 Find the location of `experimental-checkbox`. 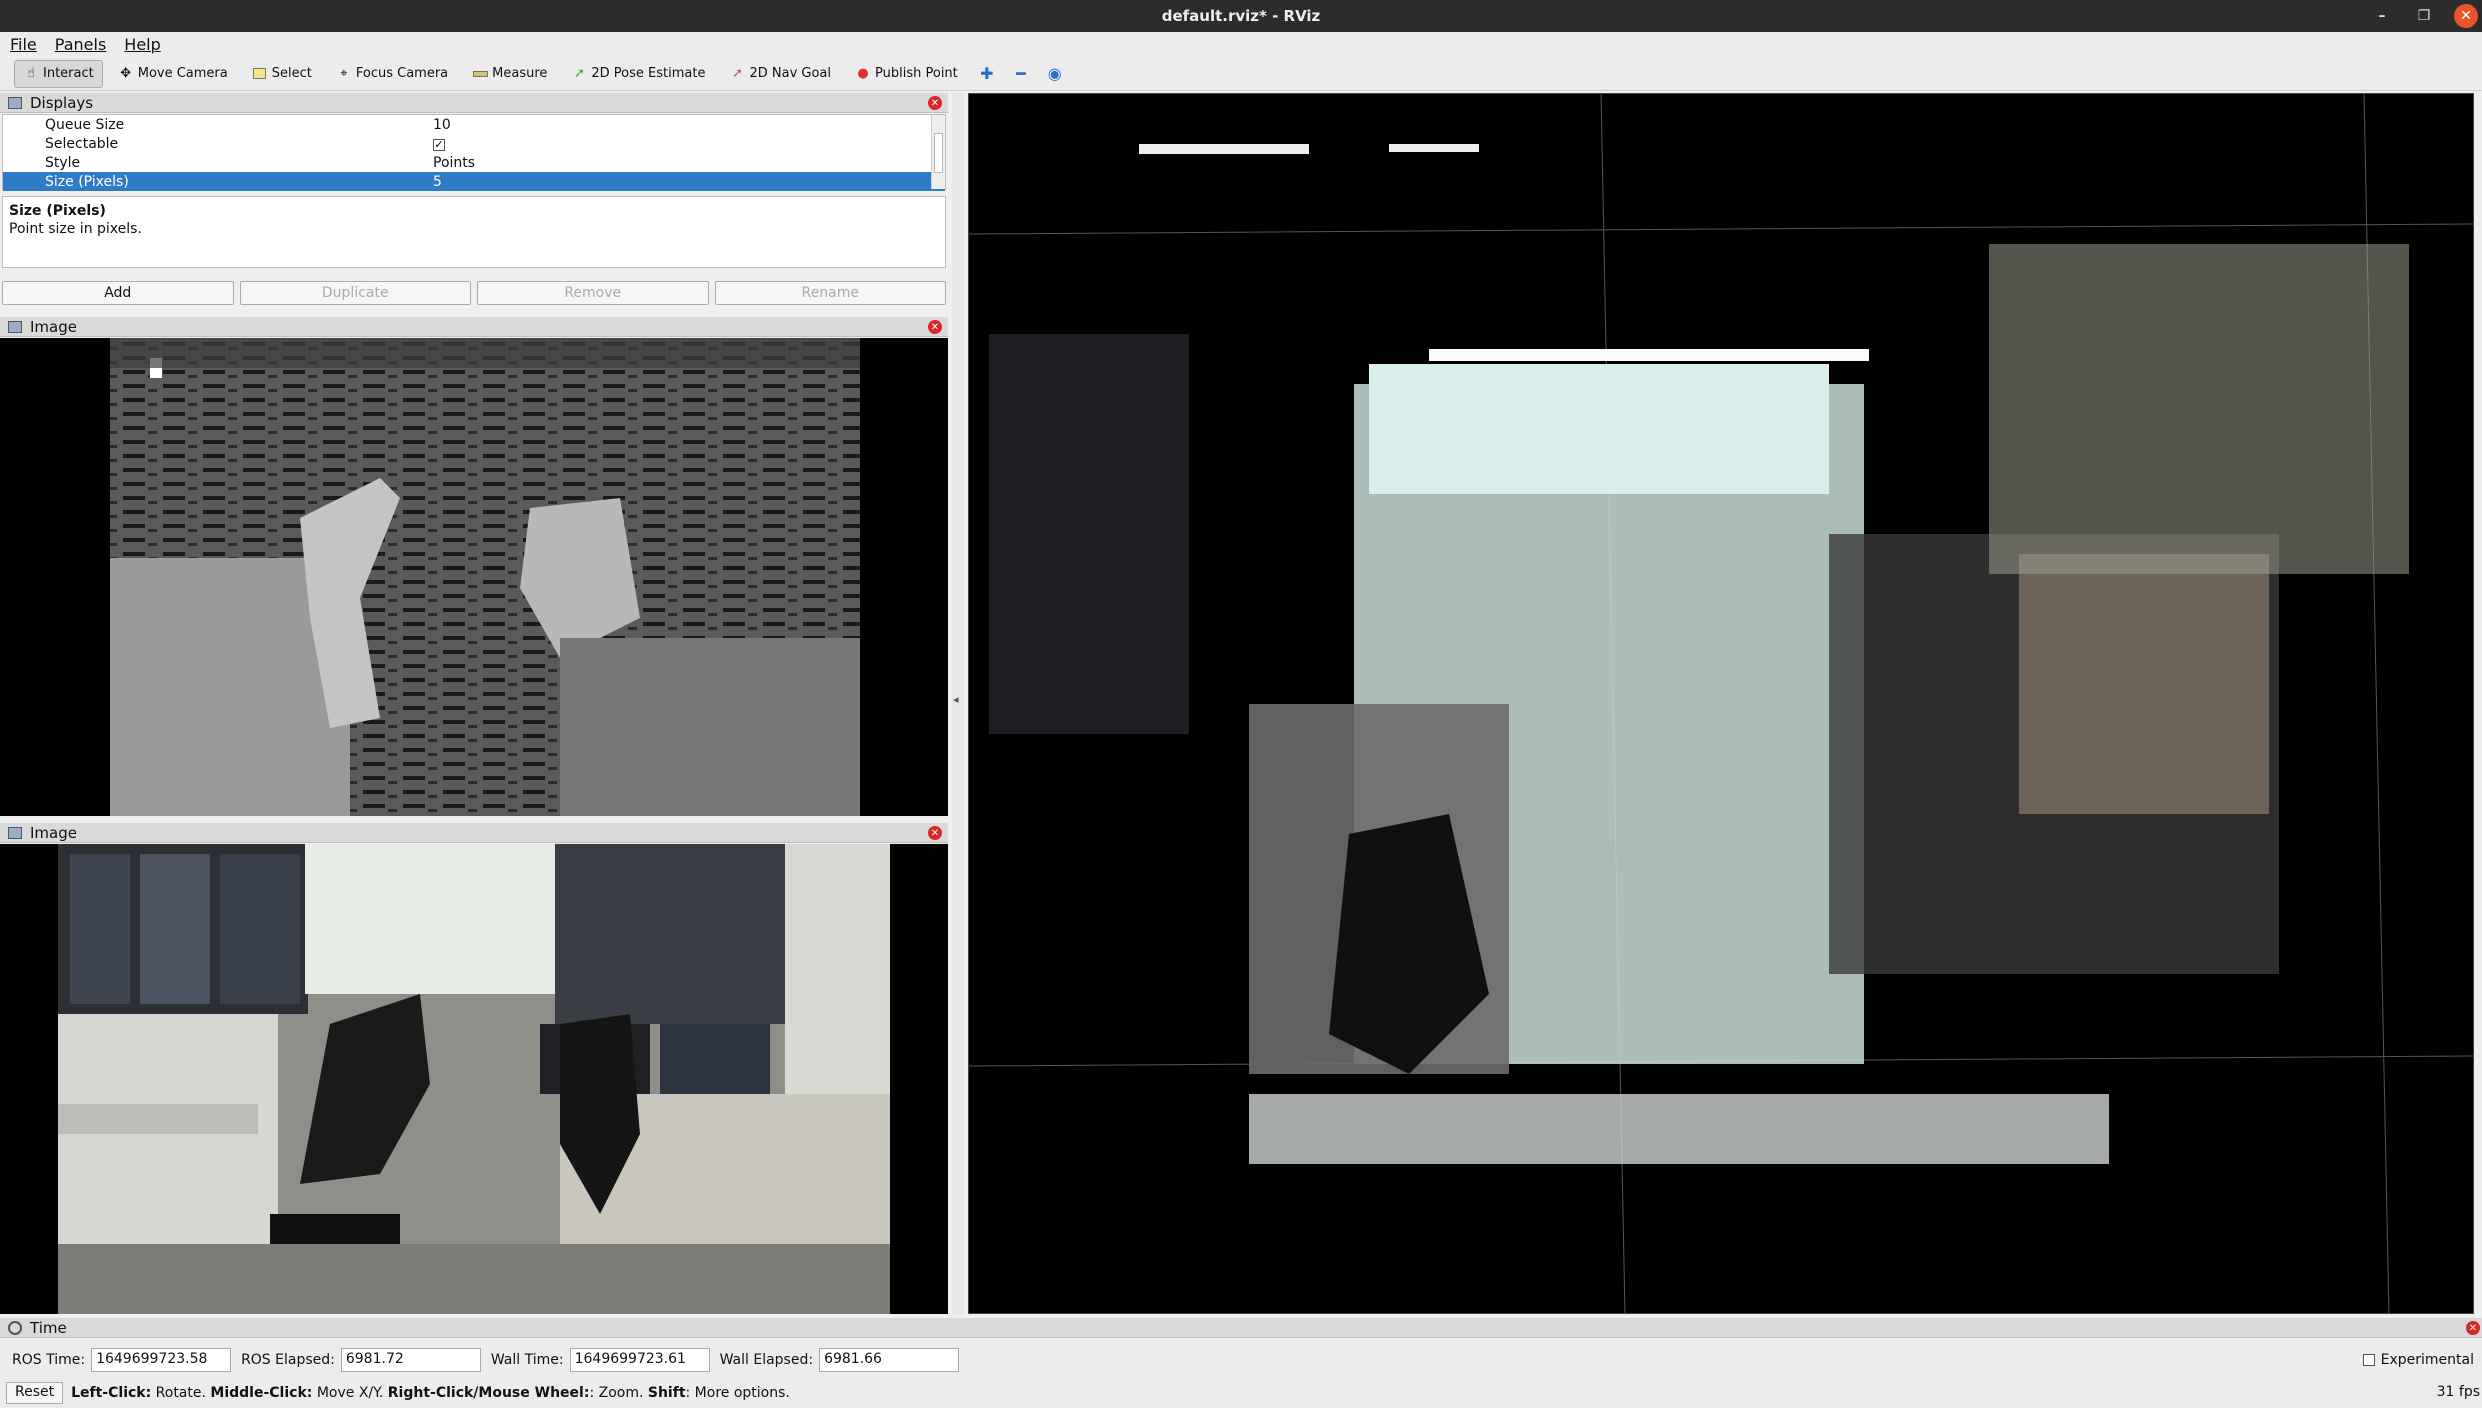

experimental-checkbox is located at coordinates (2368, 1360).